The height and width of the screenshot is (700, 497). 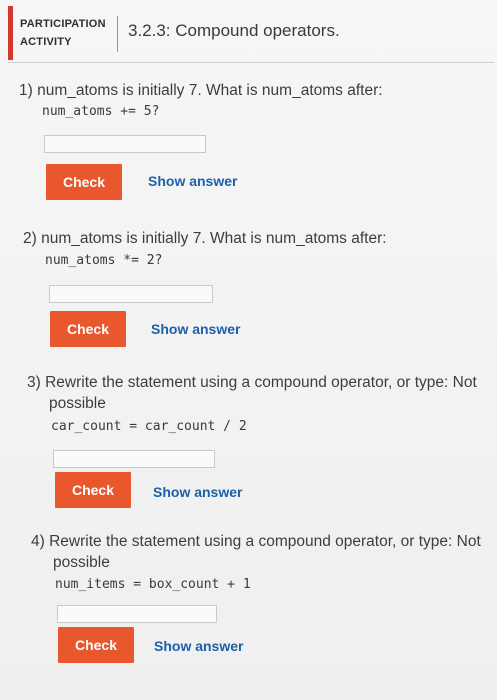 What do you see at coordinates (34, 382) in the screenshot?
I see `question-number: 3)` at bounding box center [34, 382].